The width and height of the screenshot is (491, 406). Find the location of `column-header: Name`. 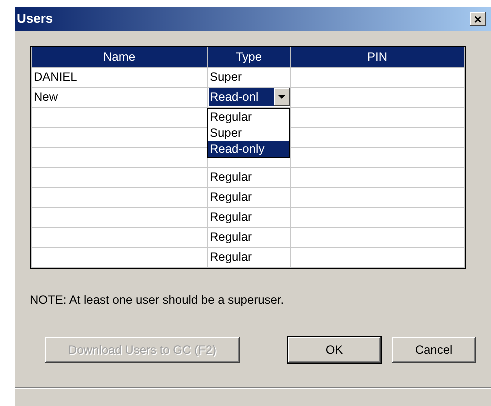

column-header: Name is located at coordinates (120, 57).